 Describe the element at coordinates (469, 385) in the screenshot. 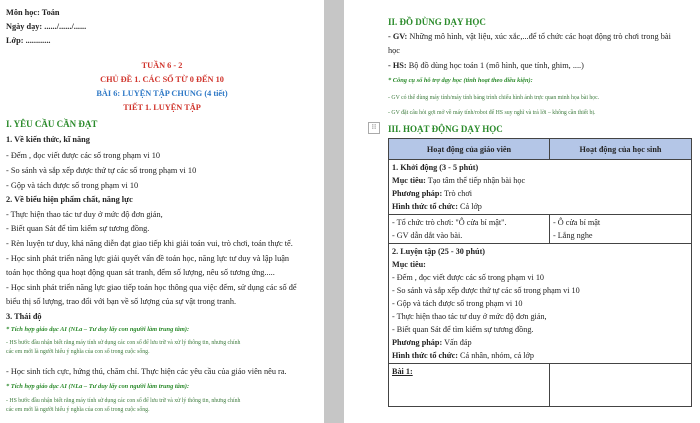

I see `exercise-teacher-cell: Bài 1:` at that location.